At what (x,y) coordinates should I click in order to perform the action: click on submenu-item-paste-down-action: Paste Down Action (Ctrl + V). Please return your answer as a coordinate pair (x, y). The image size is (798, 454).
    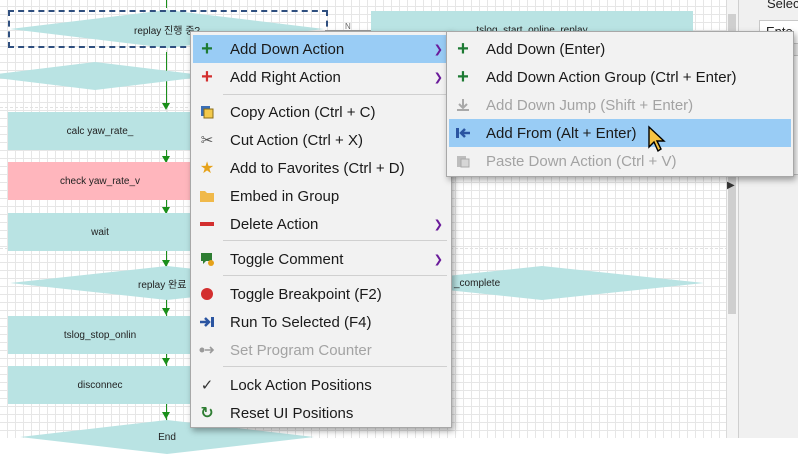
    Looking at the image, I should click on (620, 161).